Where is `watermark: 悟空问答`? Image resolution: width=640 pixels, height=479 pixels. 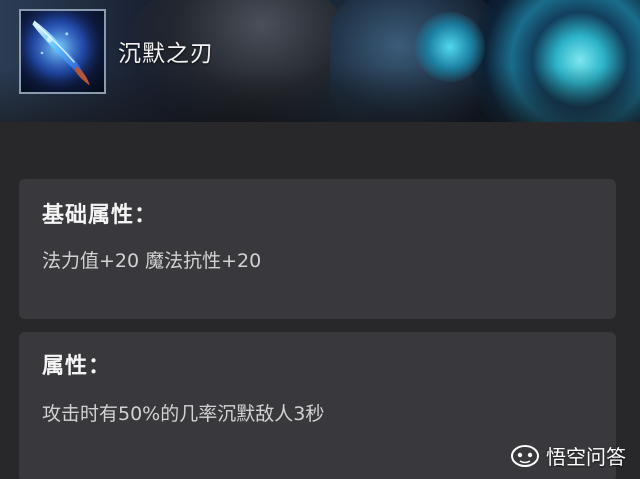 watermark: 悟空问答 is located at coordinates (568, 455).